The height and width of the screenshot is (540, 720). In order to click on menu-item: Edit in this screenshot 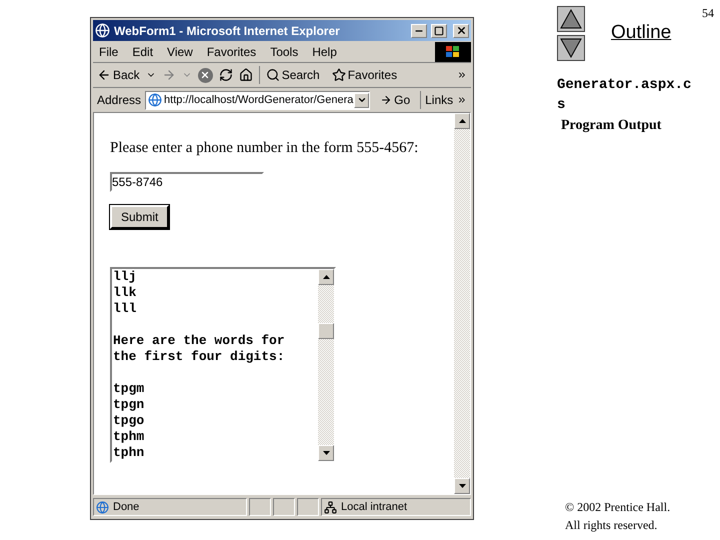, I will do `click(143, 51)`.